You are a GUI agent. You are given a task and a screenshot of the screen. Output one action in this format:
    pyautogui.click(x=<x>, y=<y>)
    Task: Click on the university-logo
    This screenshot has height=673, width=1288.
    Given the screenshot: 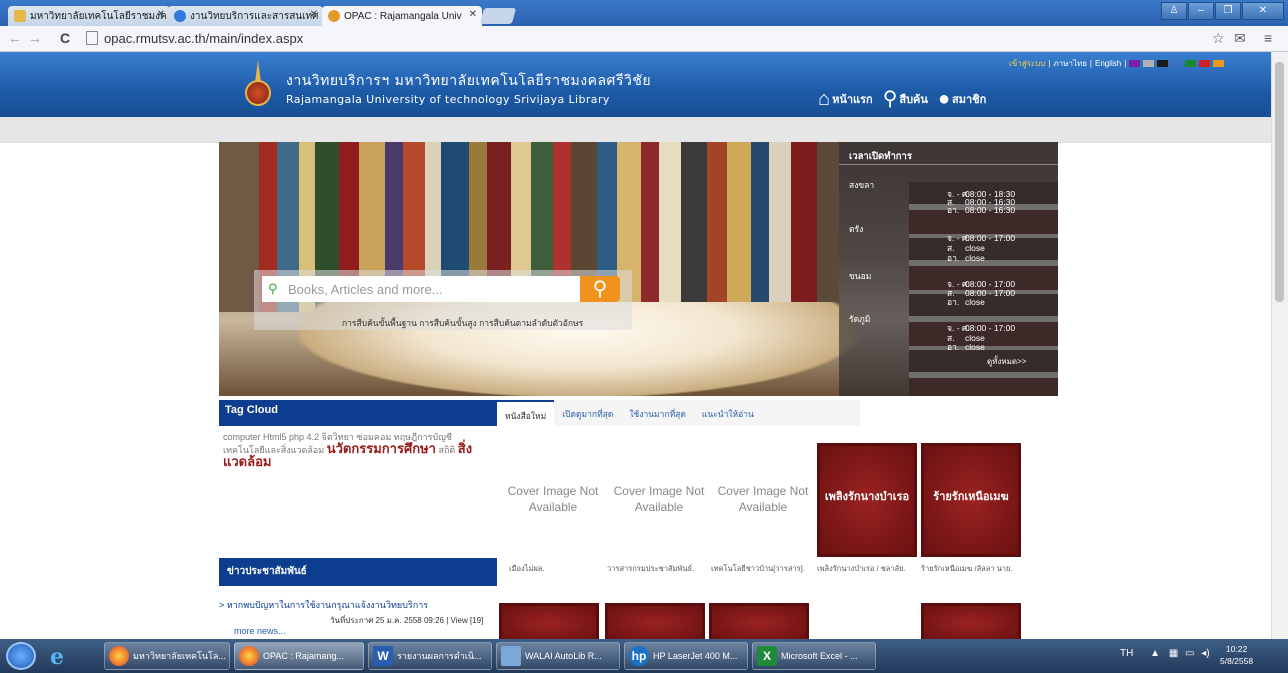 What is the action you would take?
    pyautogui.click(x=258, y=84)
    